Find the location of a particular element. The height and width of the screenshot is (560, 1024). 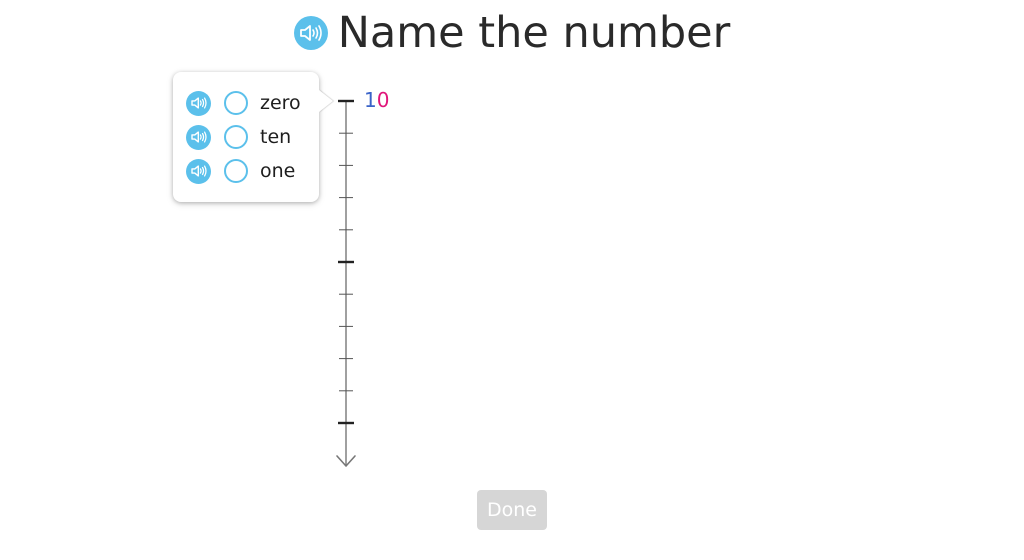

number-line is located at coordinates (346, 283).